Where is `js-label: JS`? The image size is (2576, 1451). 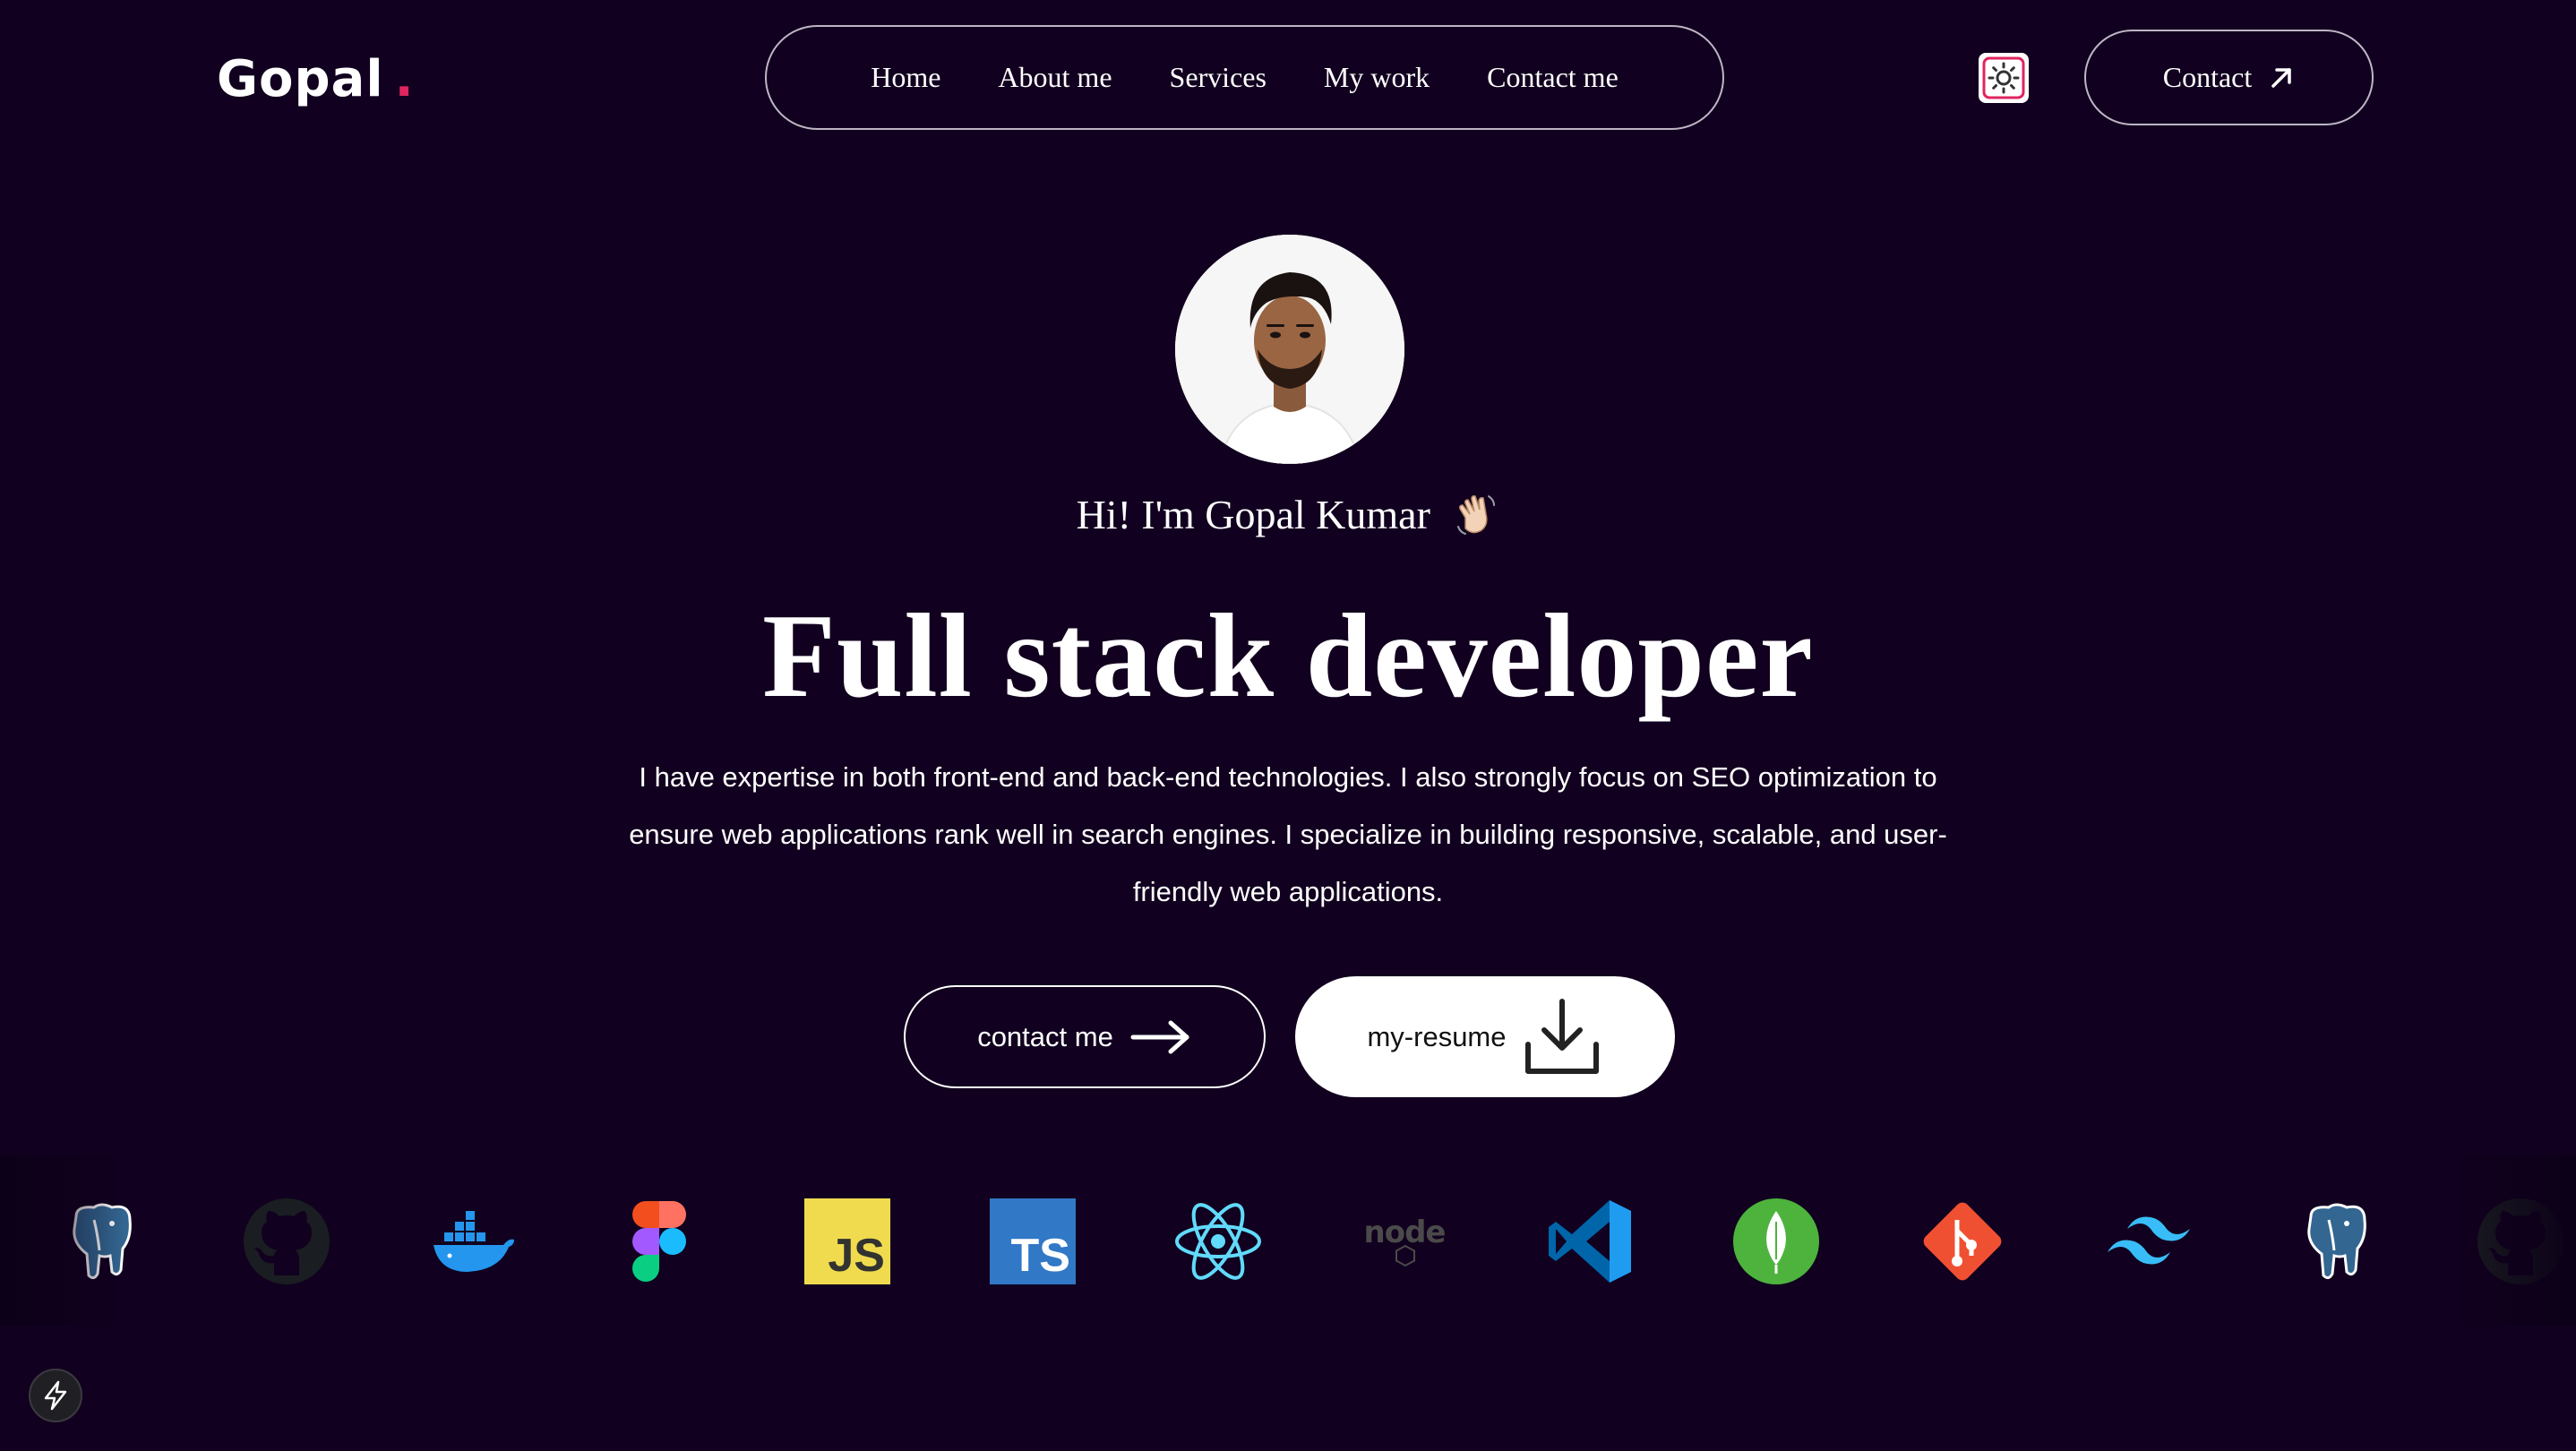 js-label: JS is located at coordinates (856, 1256).